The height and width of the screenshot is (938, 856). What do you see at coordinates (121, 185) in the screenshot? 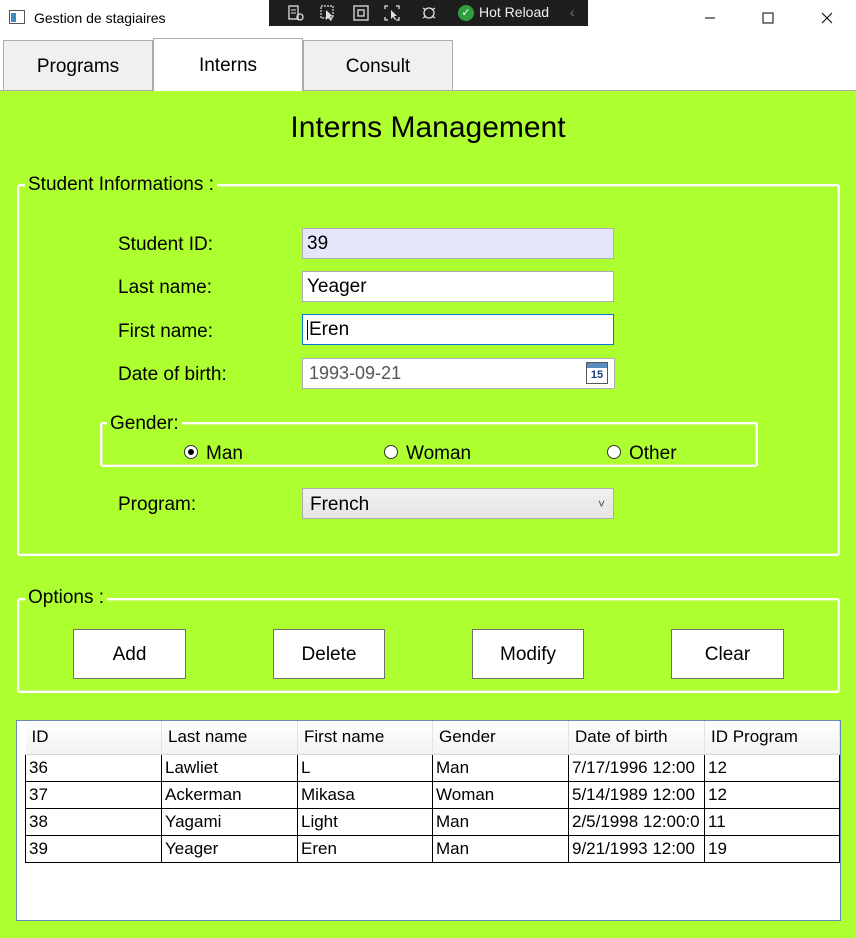
I see `student-info-group-label: Student Informations :` at bounding box center [121, 185].